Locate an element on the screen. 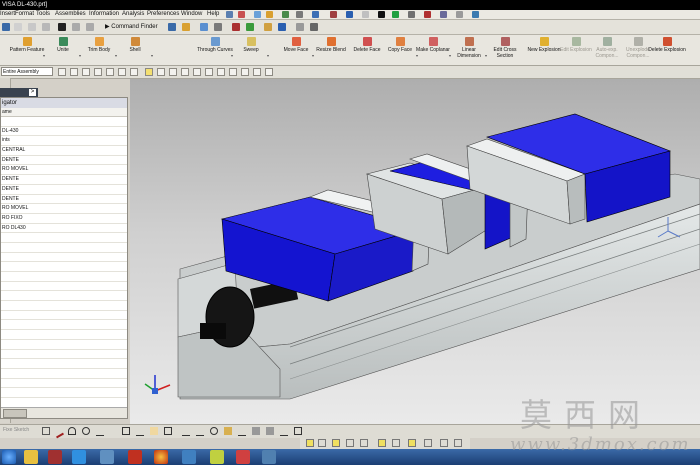  menu-analysis: Analysis is located at coordinates (133, 14).